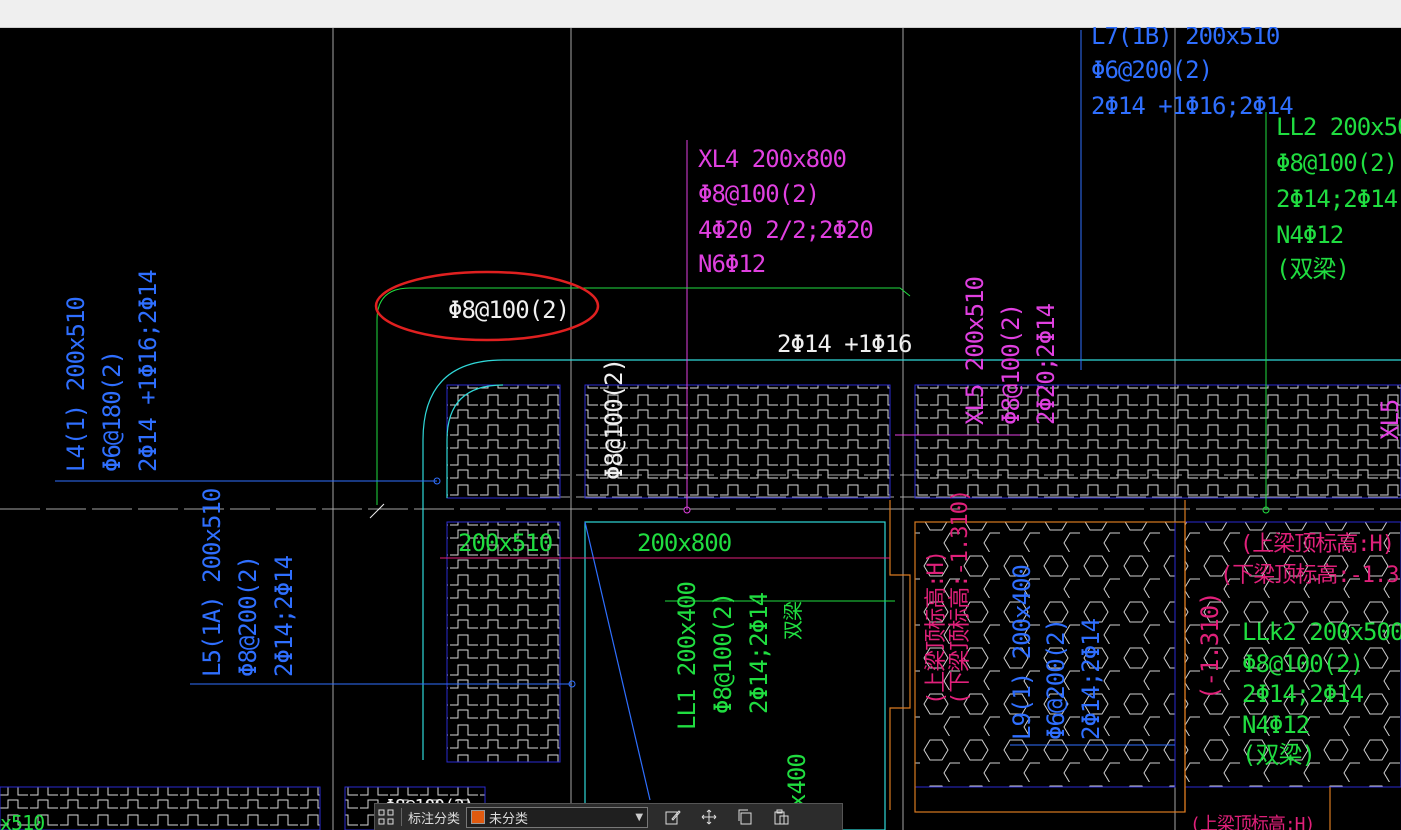 This screenshot has height=830, width=1401. Describe the element at coordinates (723, 653) in the screenshot. I see `ll1-line2: Φ8@100(2)` at that location.